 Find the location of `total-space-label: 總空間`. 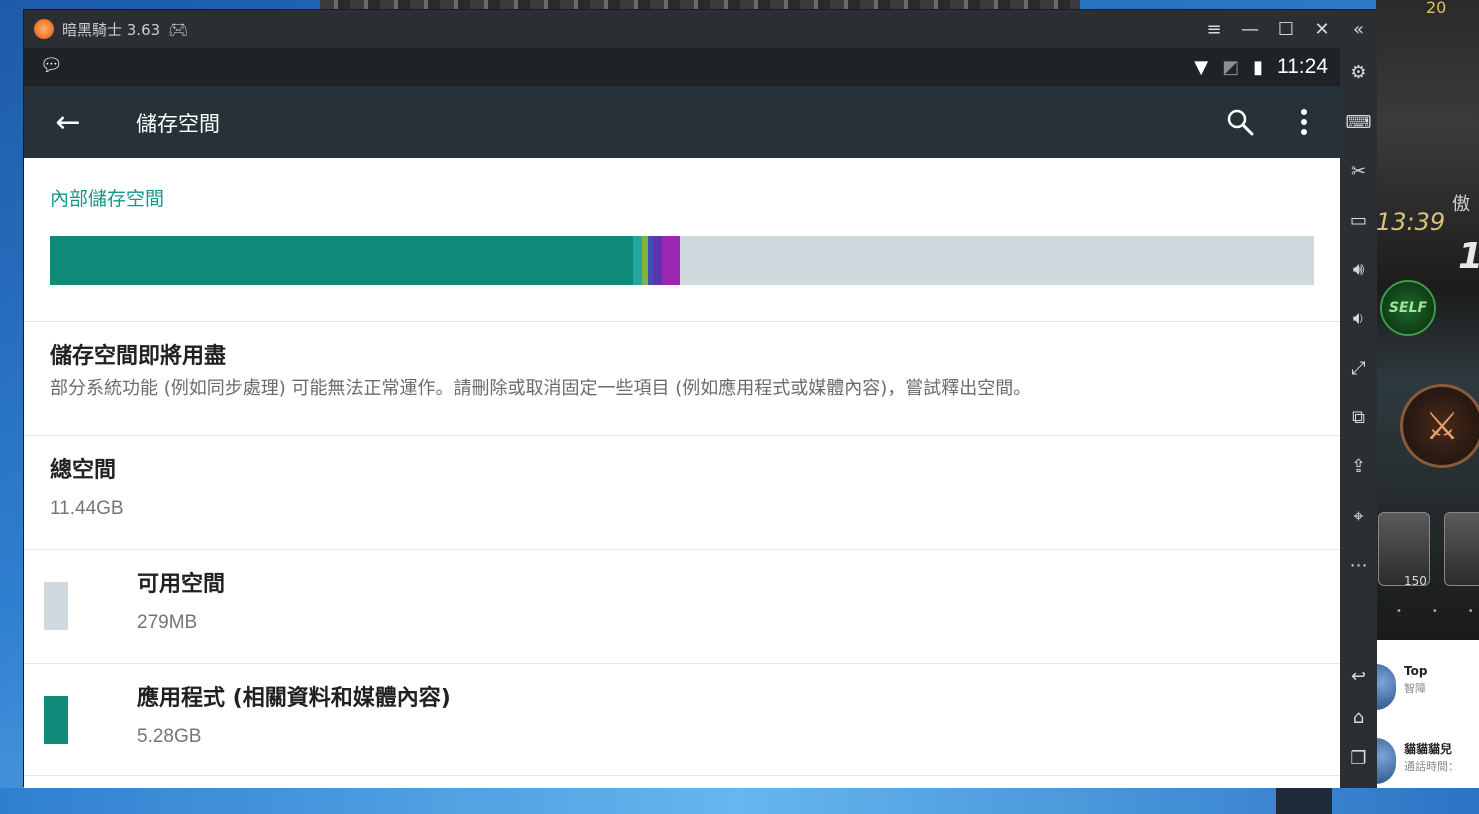

total-space-label: 總空間 is located at coordinates (83, 470).